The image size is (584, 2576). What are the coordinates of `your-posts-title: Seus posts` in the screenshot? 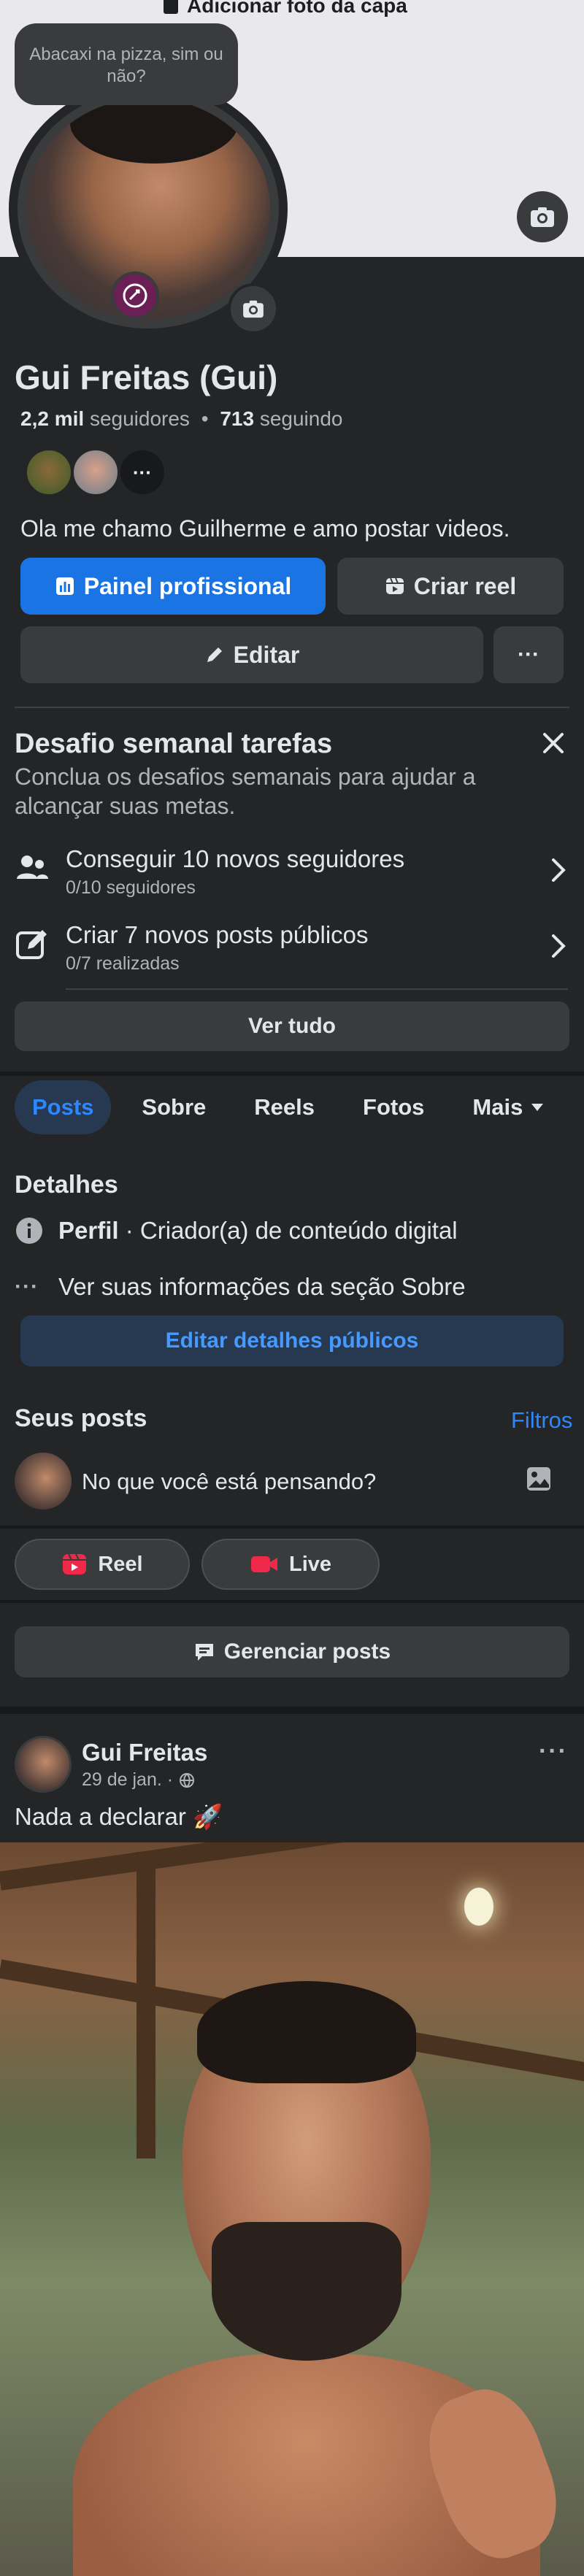 It's located at (81, 1418).